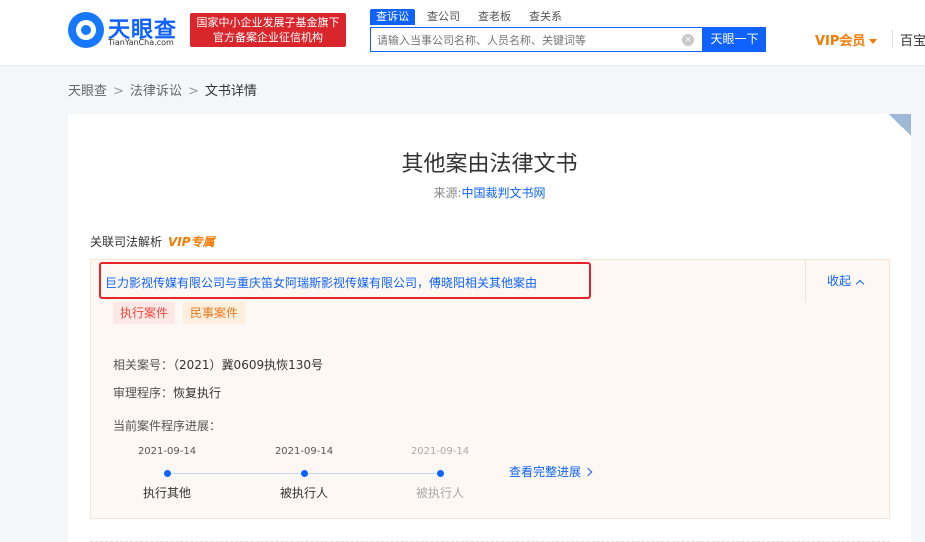 The width and height of the screenshot is (925, 542). Describe the element at coordinates (545, 17) in the screenshot. I see `tab-search-relation: 查关系` at that location.